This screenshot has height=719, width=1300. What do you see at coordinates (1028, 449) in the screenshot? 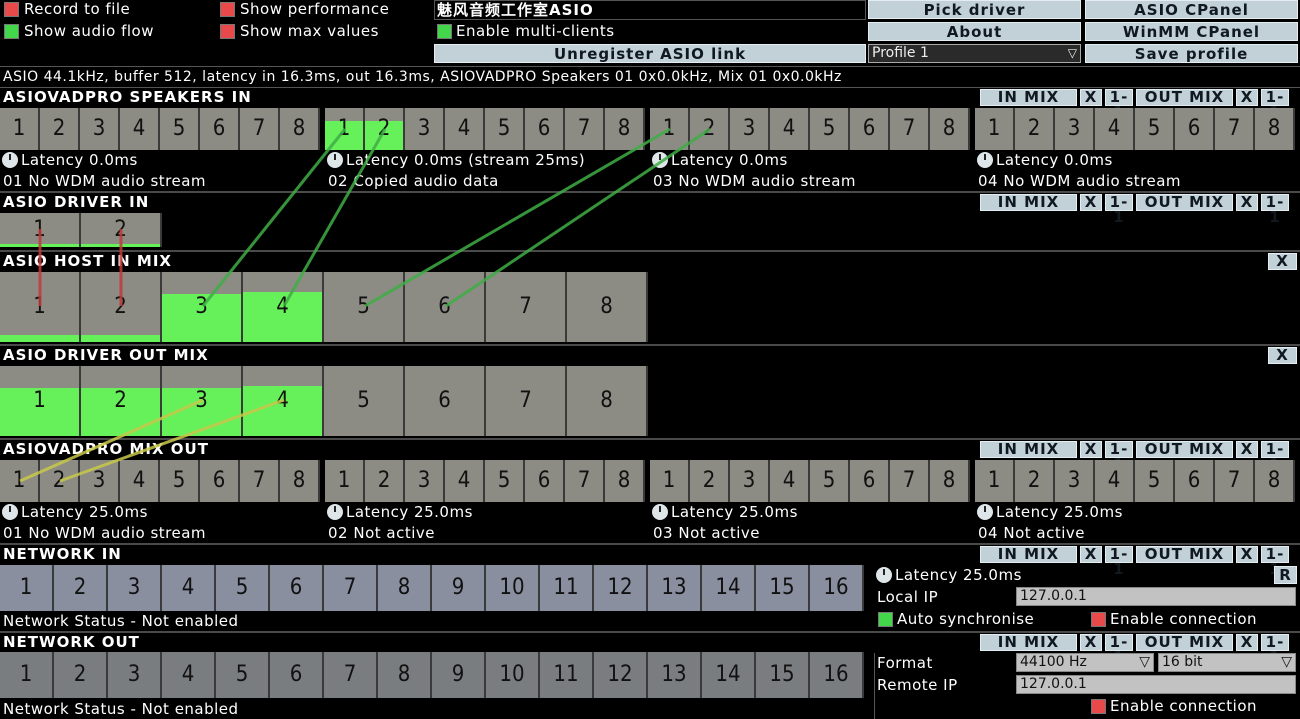
I see `mix-out-in-mix-button: IN MIX` at bounding box center [1028, 449].